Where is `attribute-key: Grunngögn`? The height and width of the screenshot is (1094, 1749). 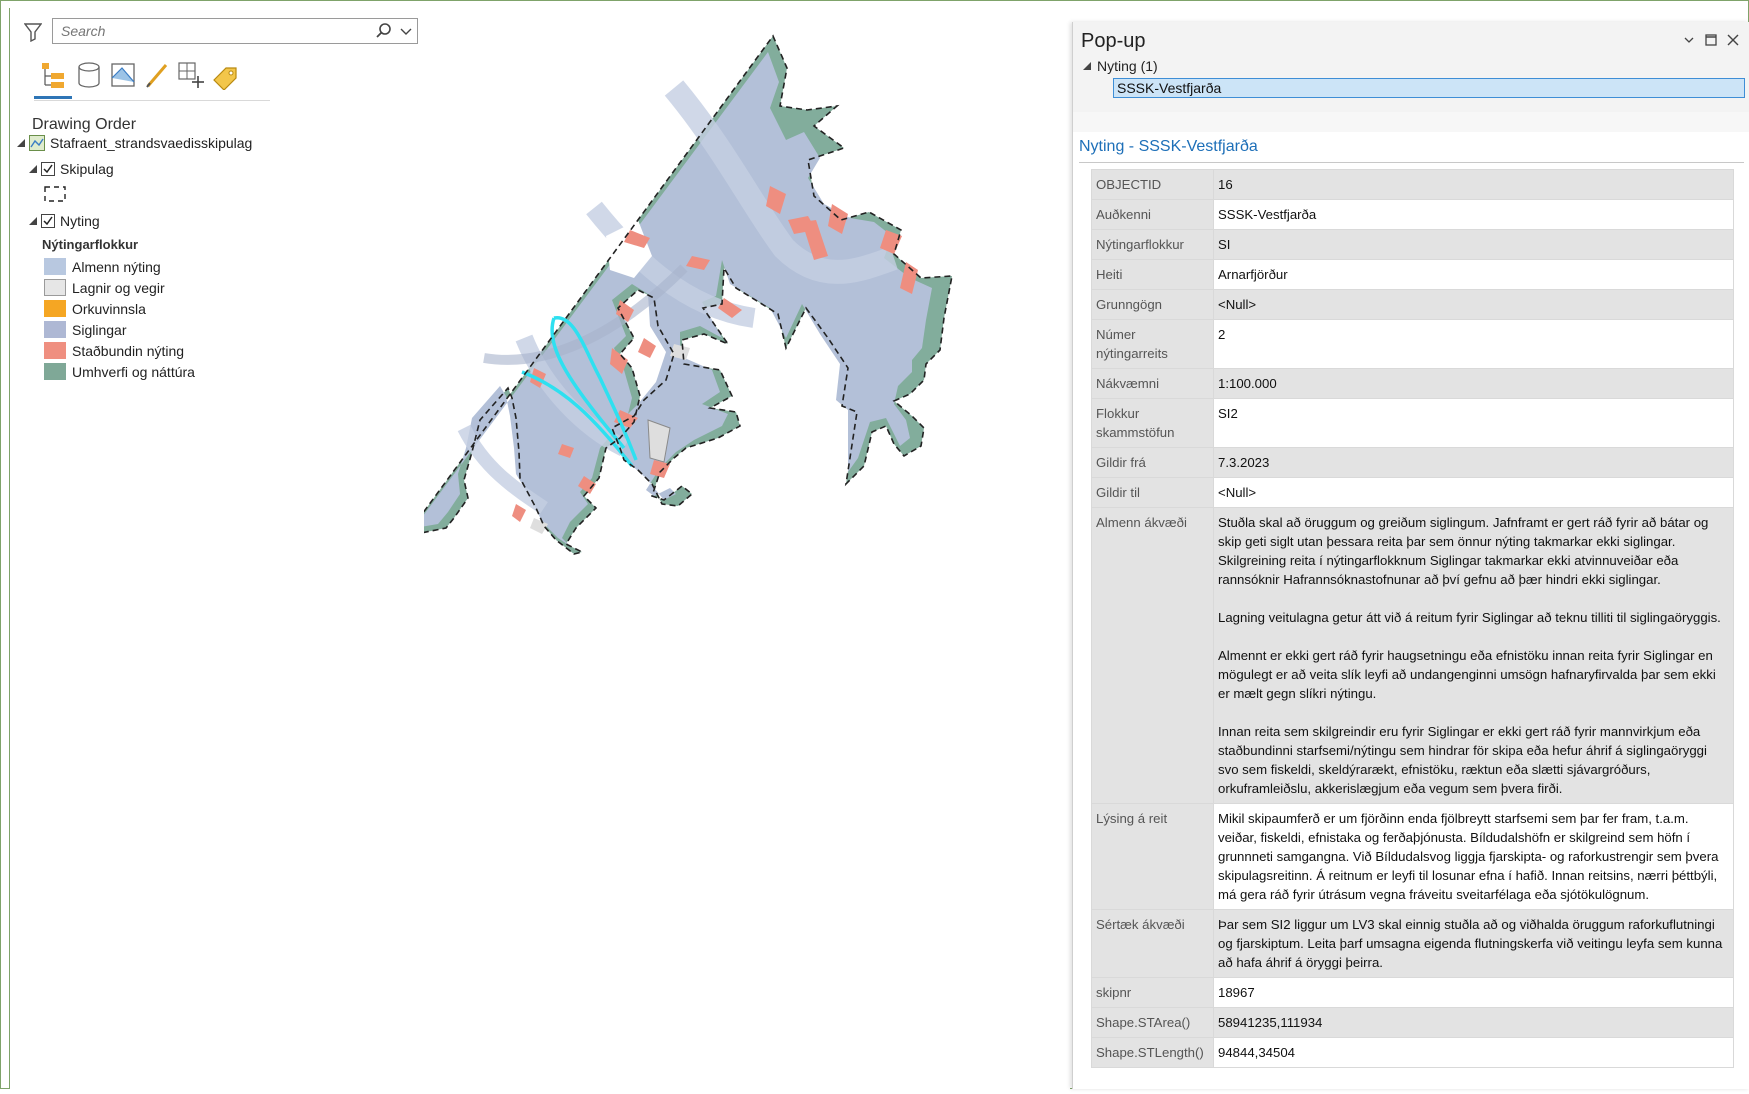 attribute-key: Grunngögn is located at coordinates (1152, 304).